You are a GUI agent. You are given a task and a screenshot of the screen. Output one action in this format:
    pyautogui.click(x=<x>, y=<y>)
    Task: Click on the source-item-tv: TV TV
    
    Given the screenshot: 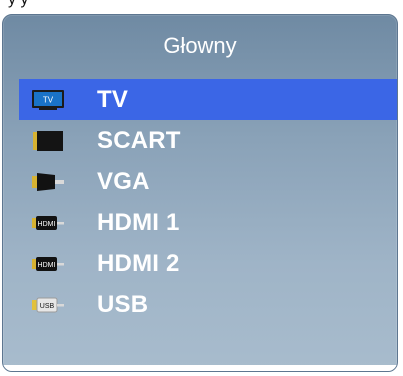 What is the action you would take?
    pyautogui.click(x=208, y=99)
    